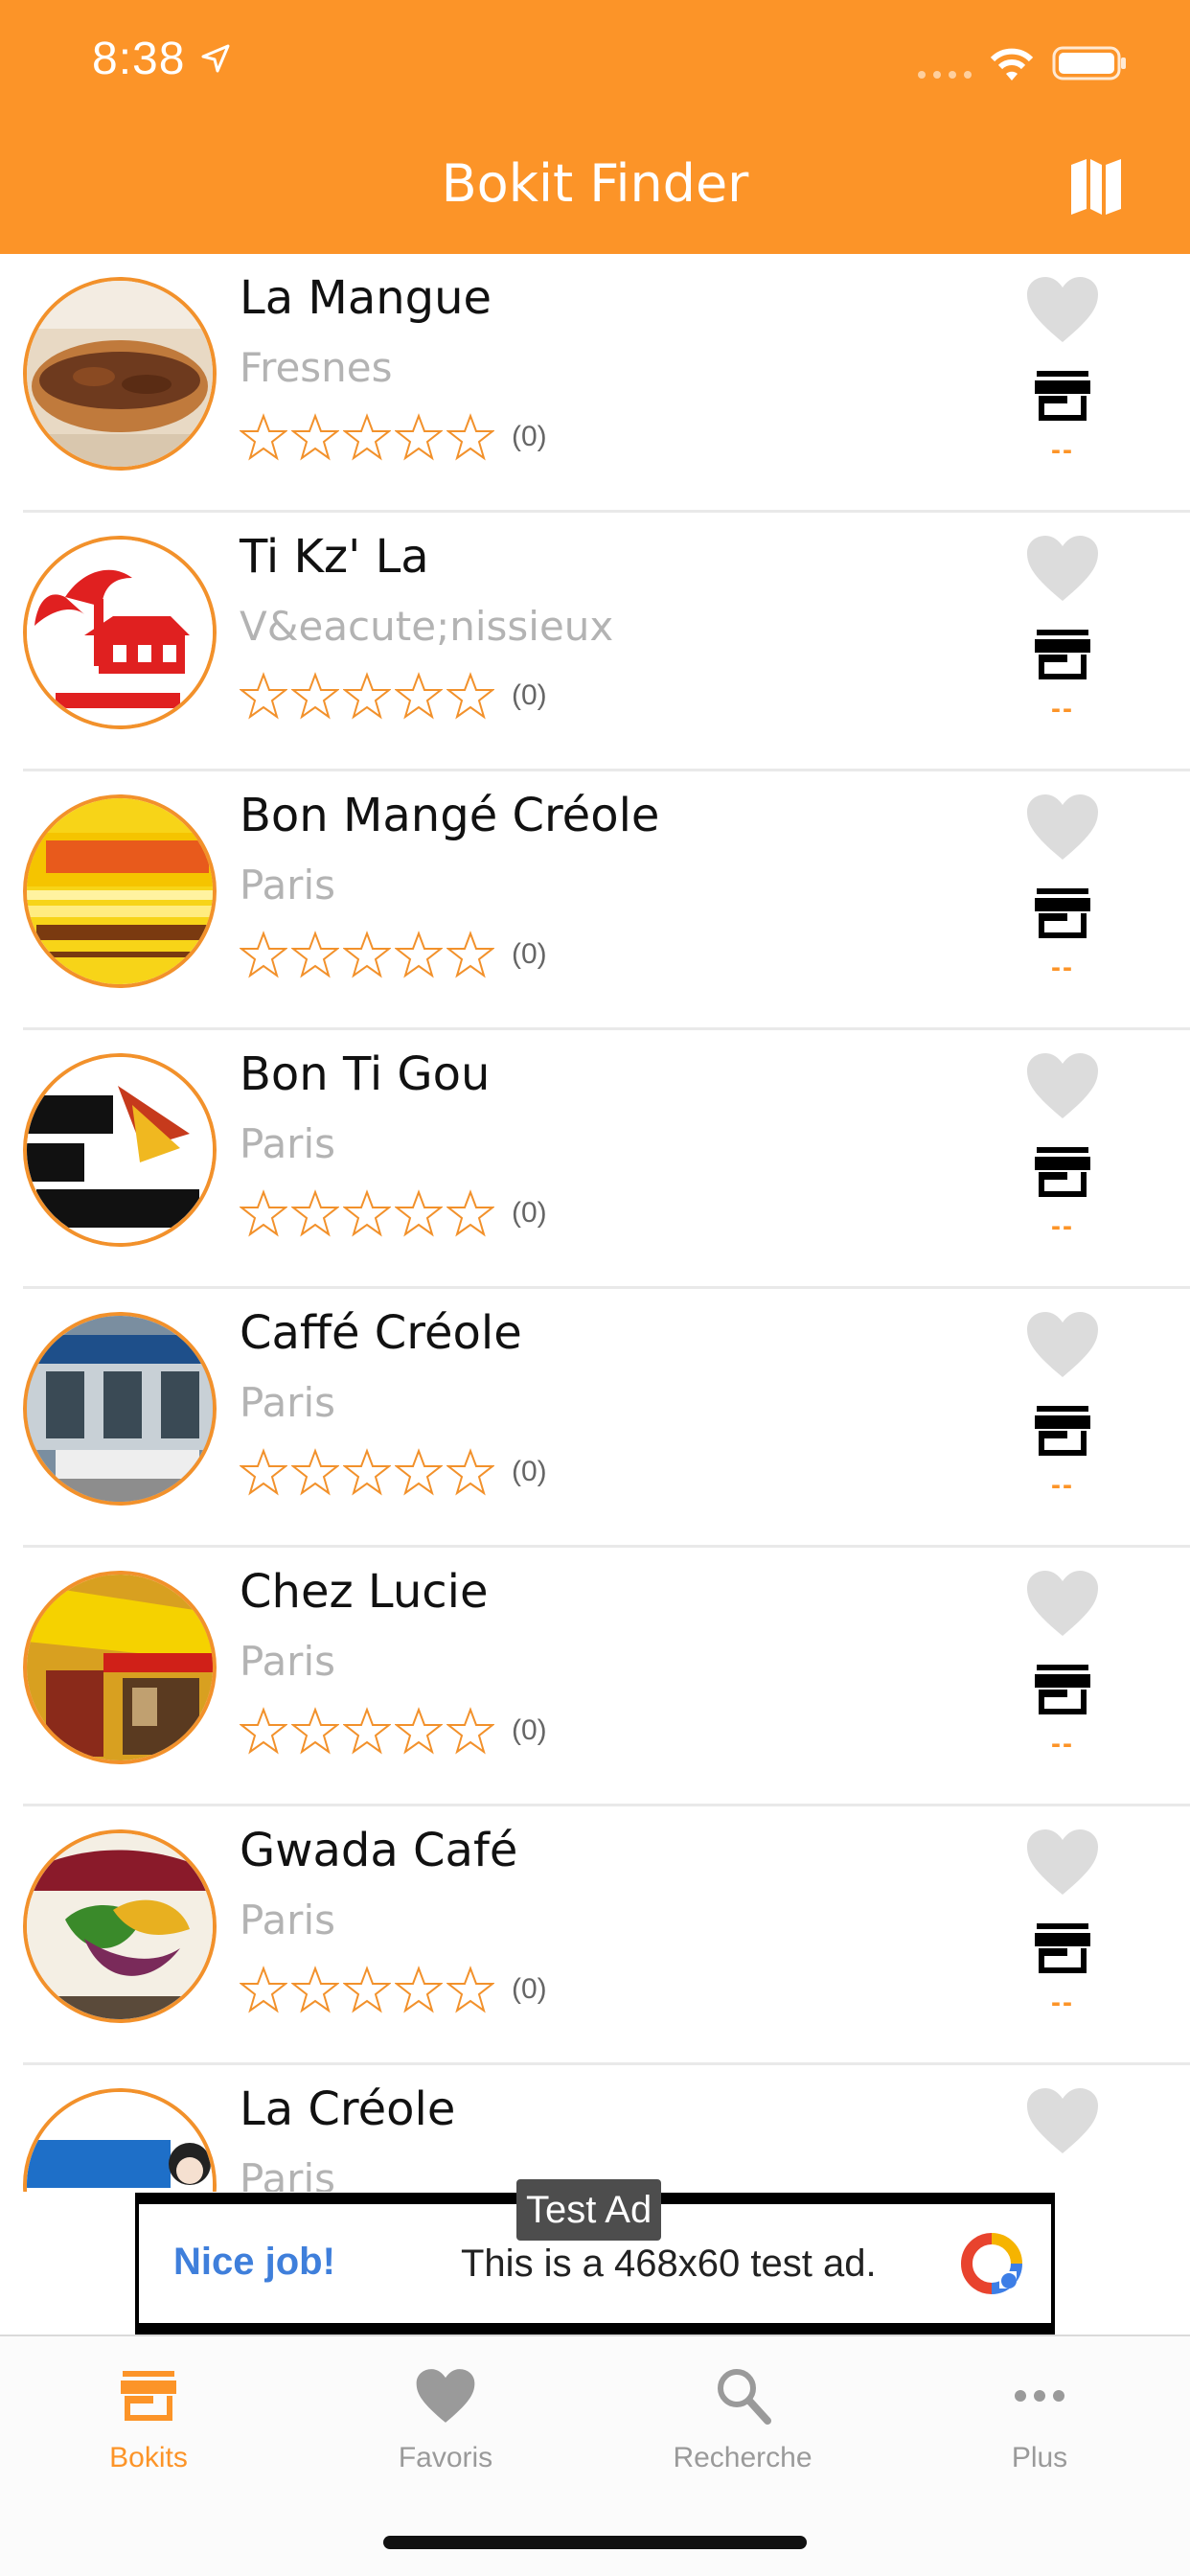 This screenshot has height=2576, width=1190. I want to click on more-icon, so click(1039, 2396).